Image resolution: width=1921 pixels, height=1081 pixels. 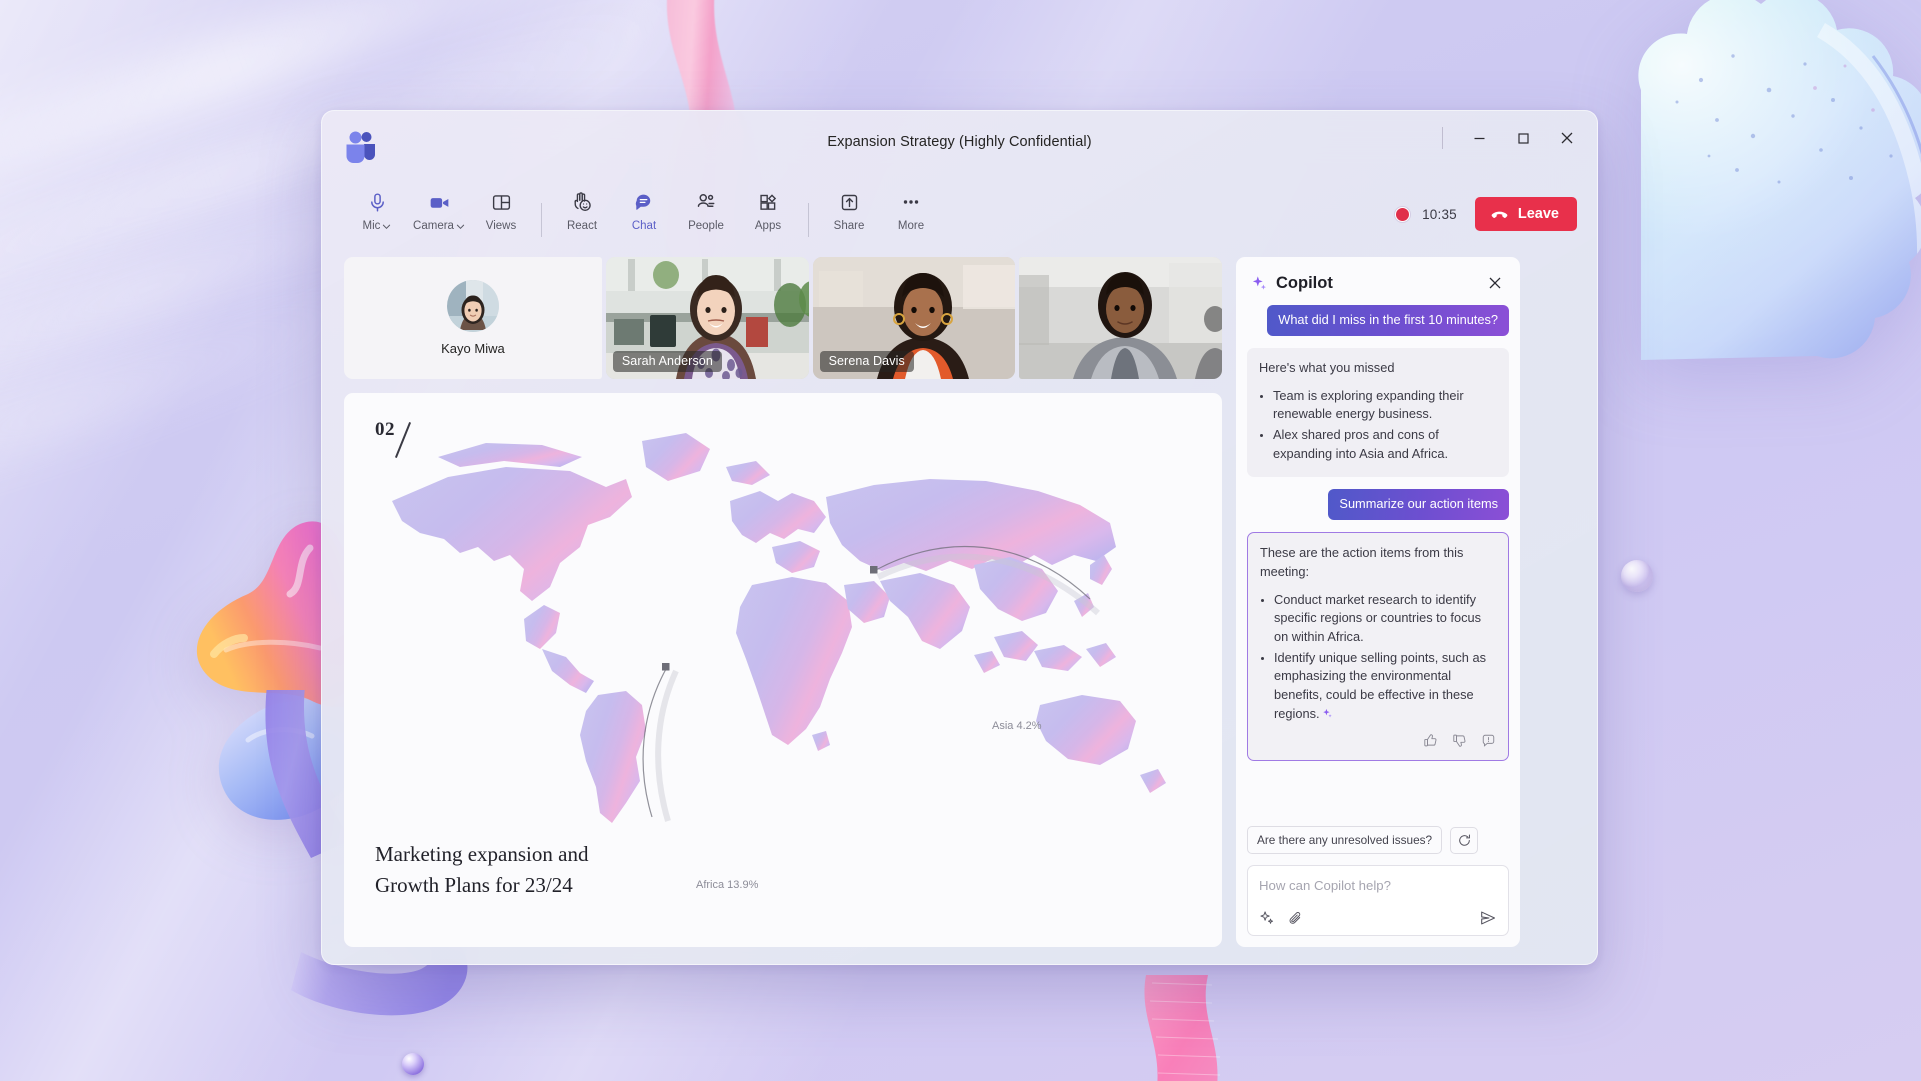 I want to click on report-issue-icon, so click(x=1488, y=740).